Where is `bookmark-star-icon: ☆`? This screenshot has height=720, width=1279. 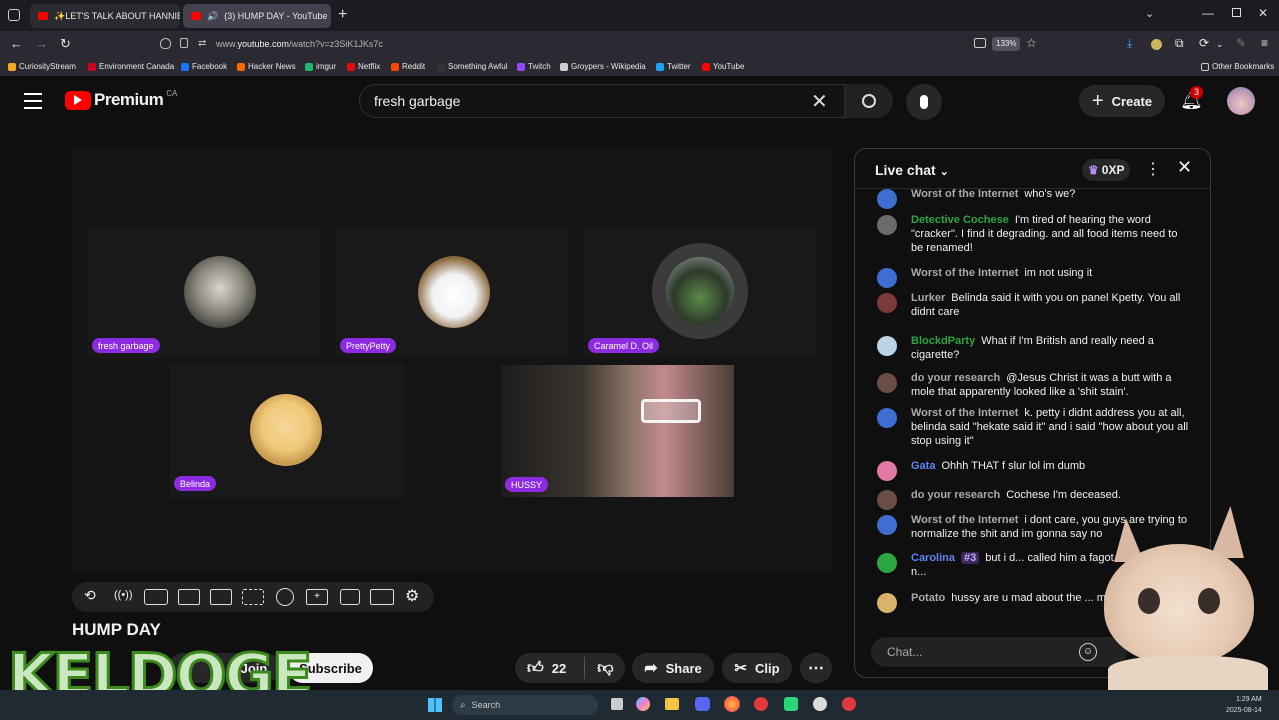 bookmark-star-icon: ☆ is located at coordinates (1031, 43).